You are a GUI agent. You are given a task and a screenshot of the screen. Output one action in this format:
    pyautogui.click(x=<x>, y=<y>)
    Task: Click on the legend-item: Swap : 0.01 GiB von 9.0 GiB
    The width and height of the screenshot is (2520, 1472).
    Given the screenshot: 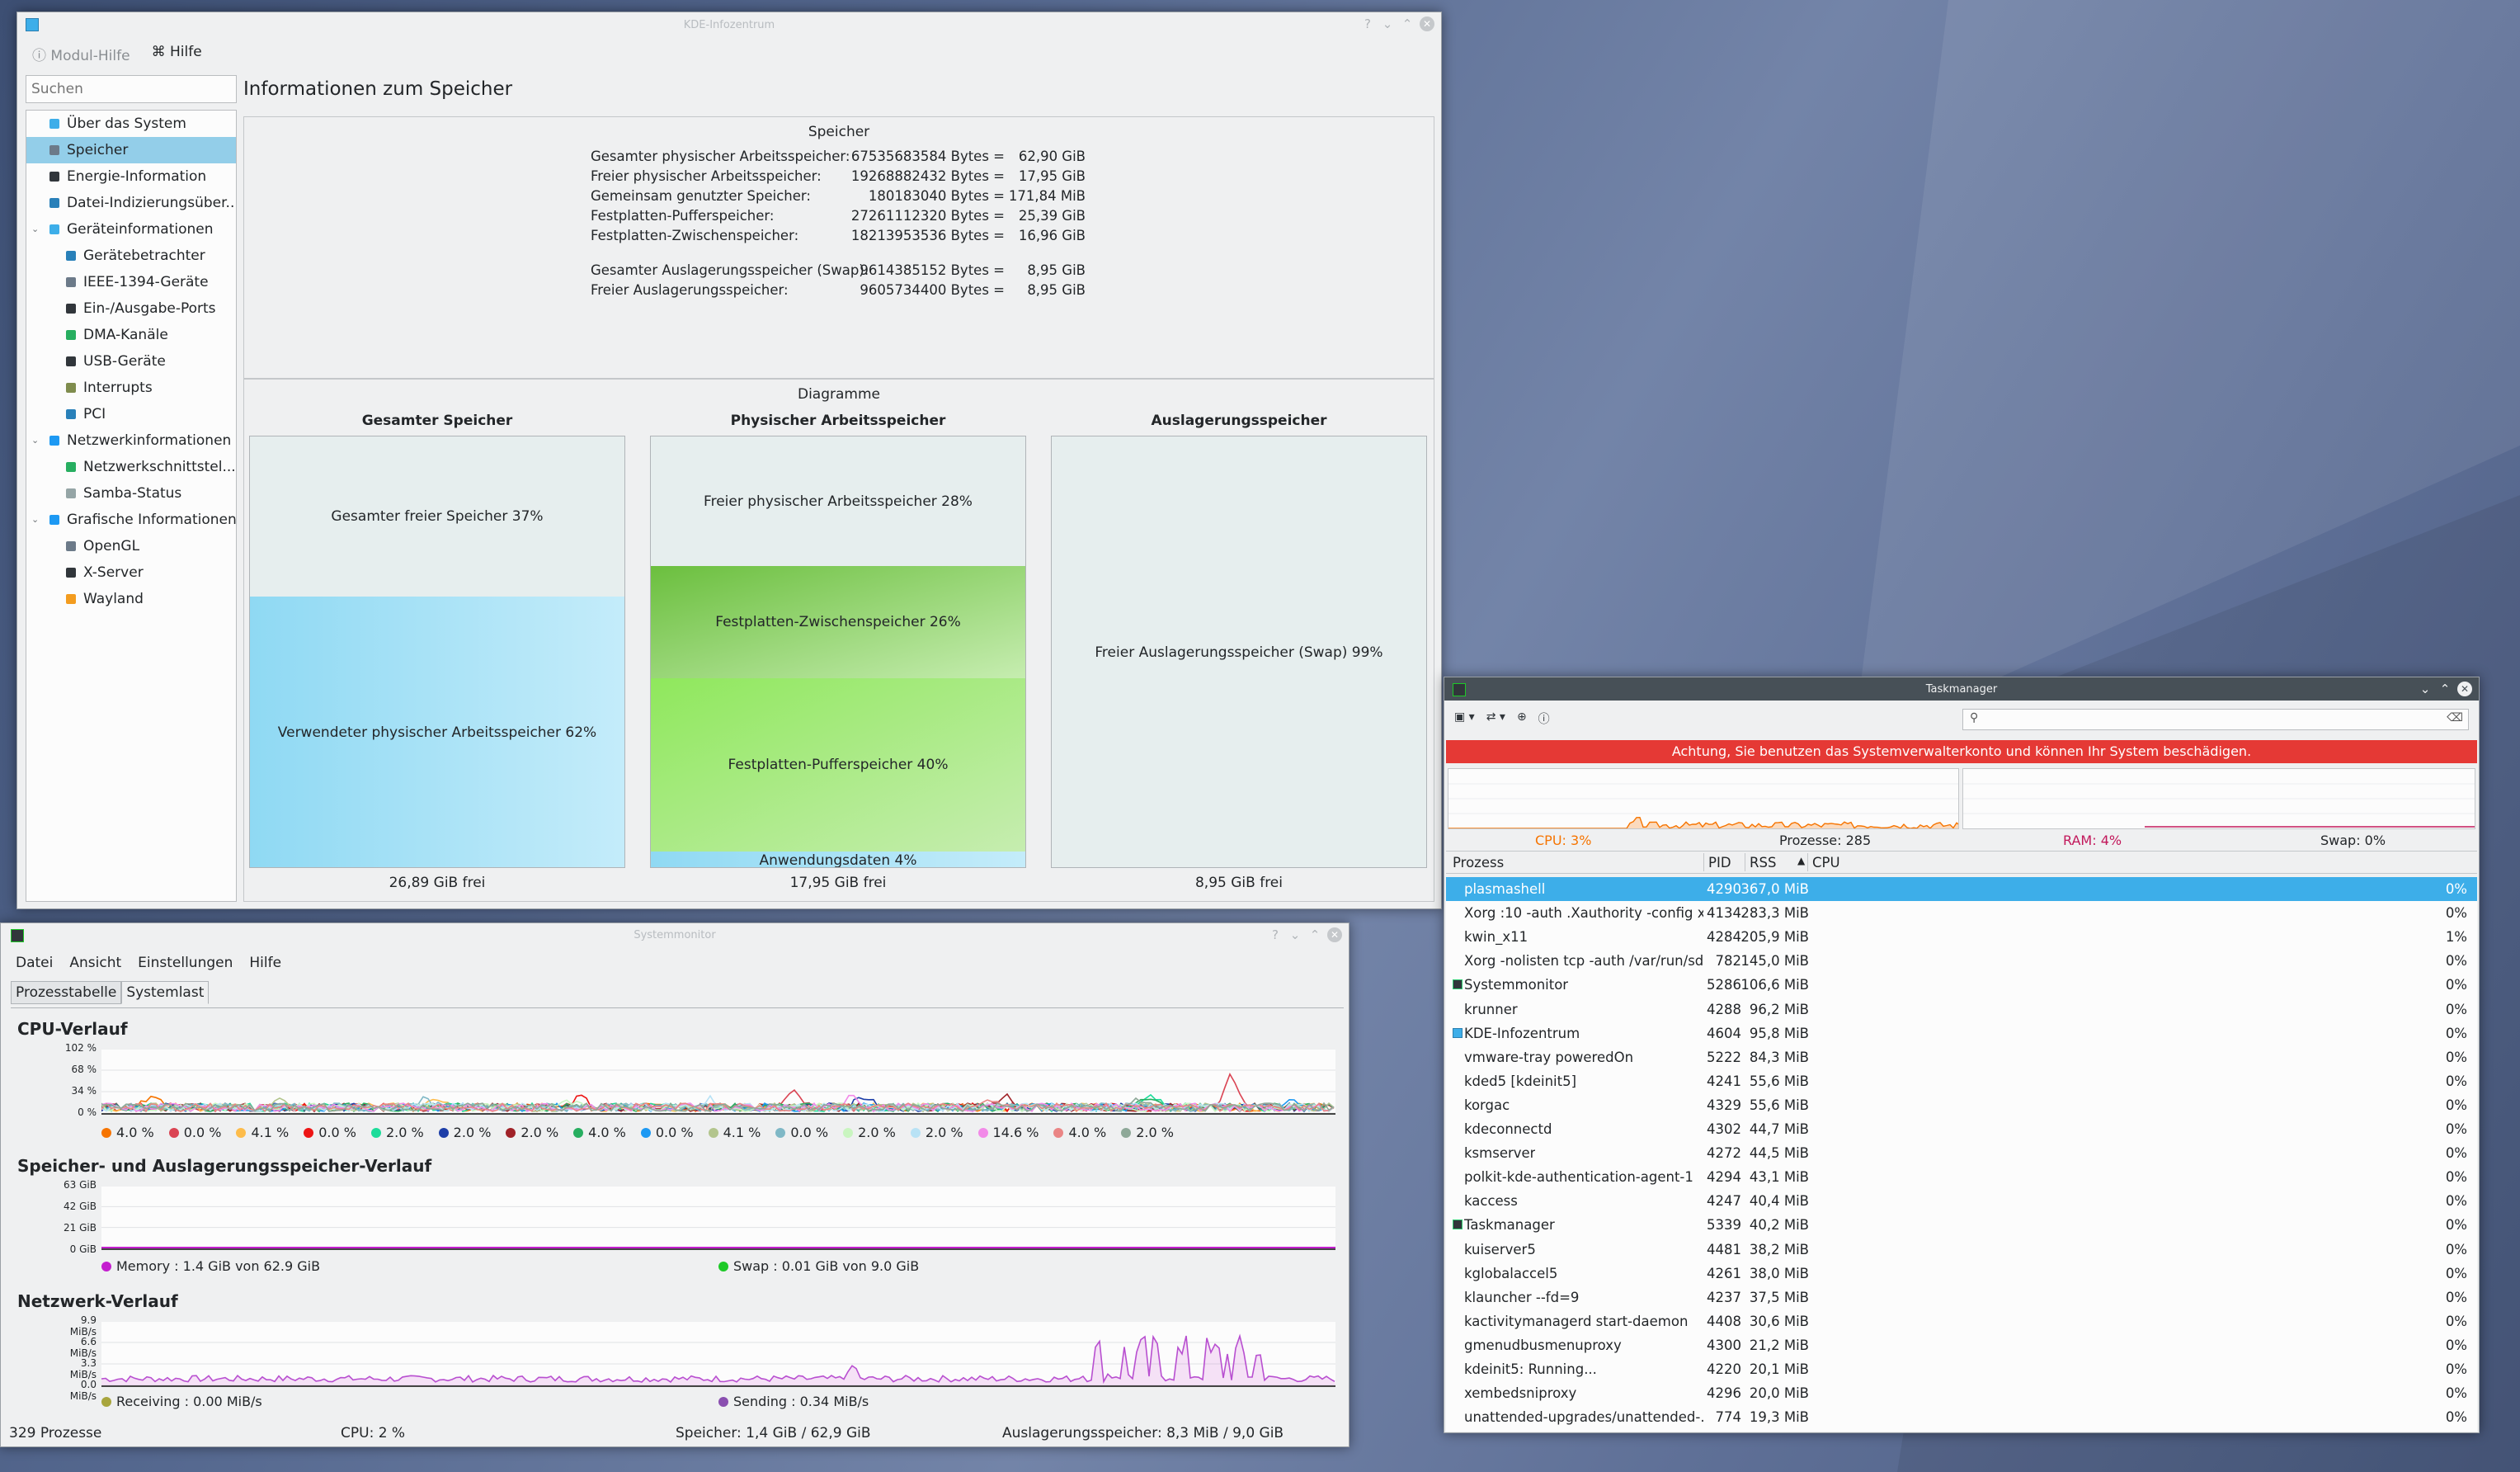 What is the action you would take?
    pyautogui.click(x=818, y=1266)
    